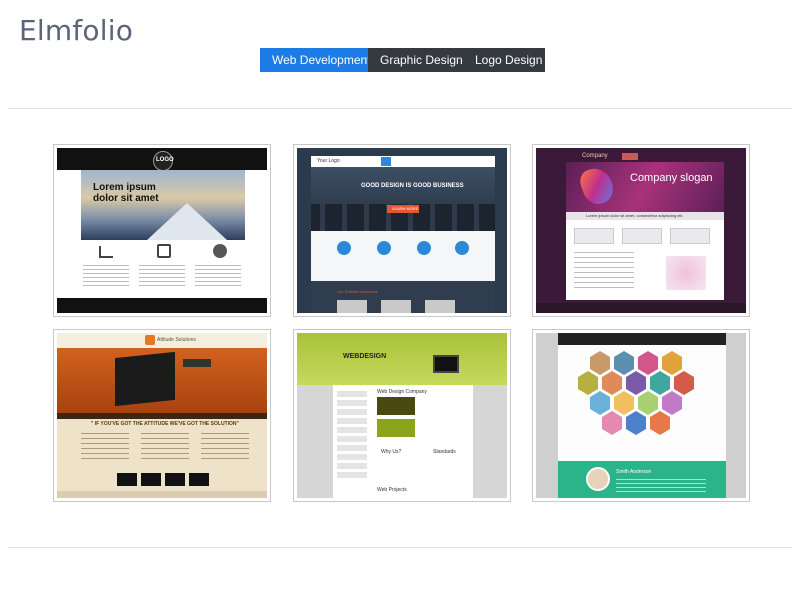  I want to click on portfolio-thumbnail: LOGO Lorem ipsum dolor sit amet, so click(162, 230).